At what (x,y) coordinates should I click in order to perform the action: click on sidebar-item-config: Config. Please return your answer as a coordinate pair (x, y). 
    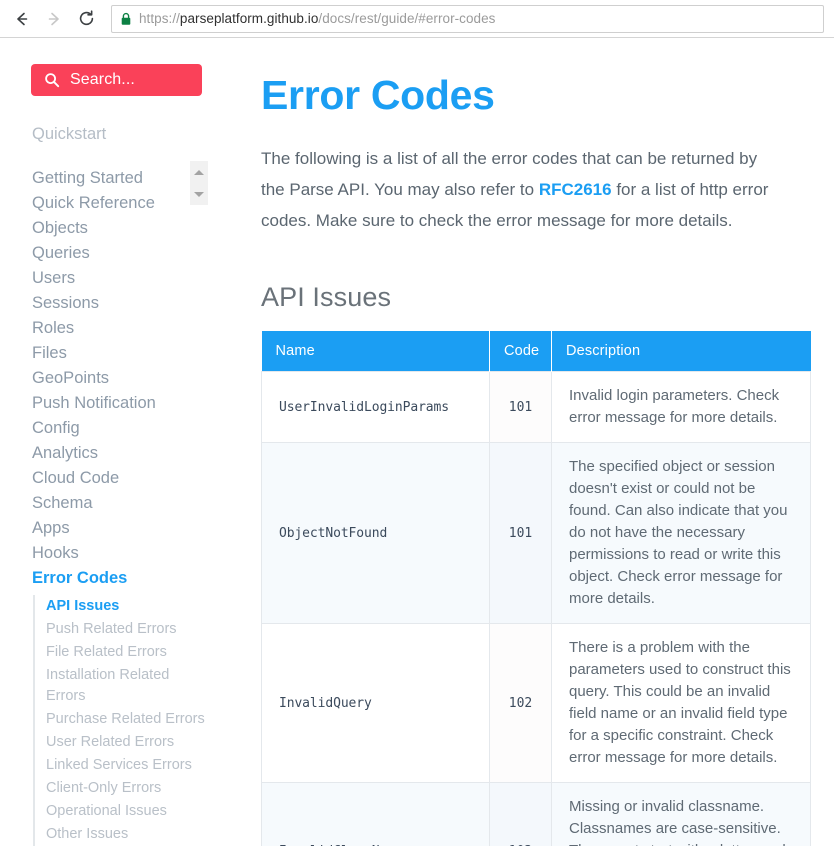
    Looking at the image, I should click on (120, 428).